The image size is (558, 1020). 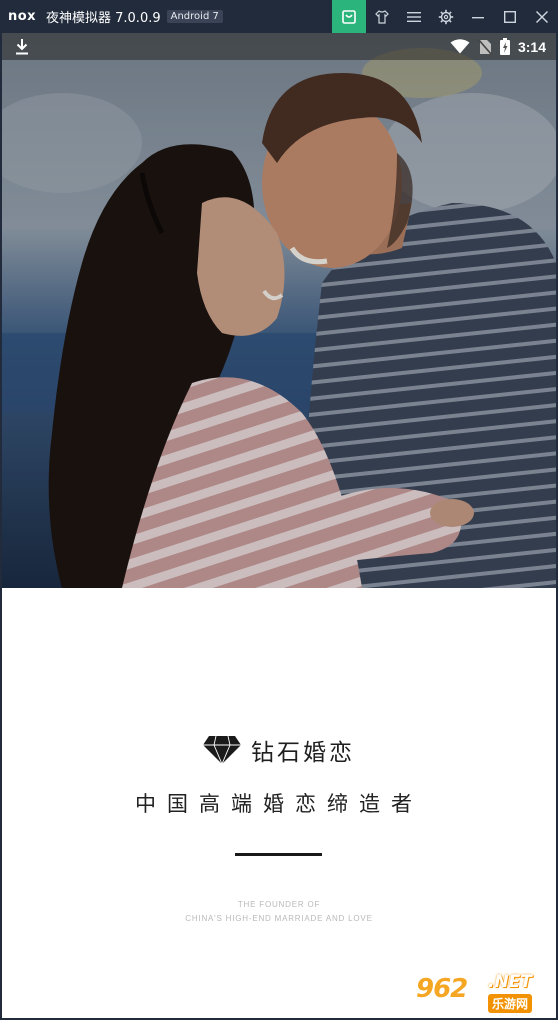 What do you see at coordinates (278, 854) in the screenshot?
I see `divider` at bounding box center [278, 854].